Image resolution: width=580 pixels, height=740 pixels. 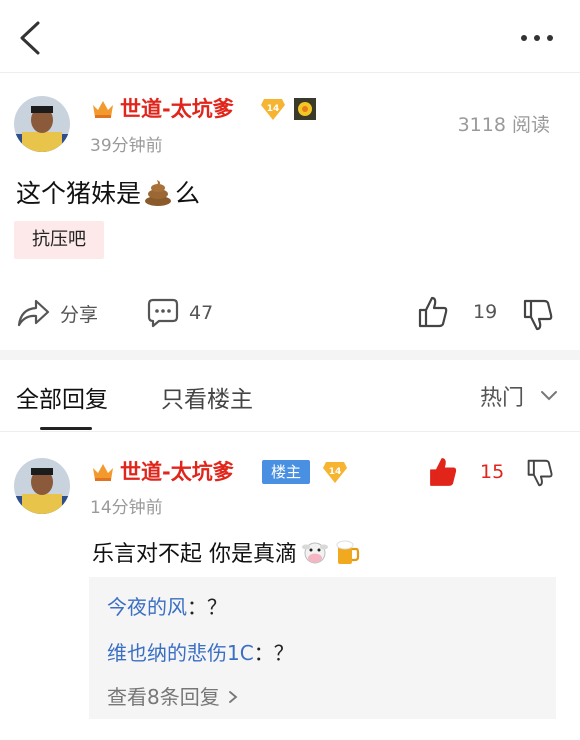 What do you see at coordinates (59, 240) in the screenshot?
I see `forum-tag: 抗压吧` at bounding box center [59, 240].